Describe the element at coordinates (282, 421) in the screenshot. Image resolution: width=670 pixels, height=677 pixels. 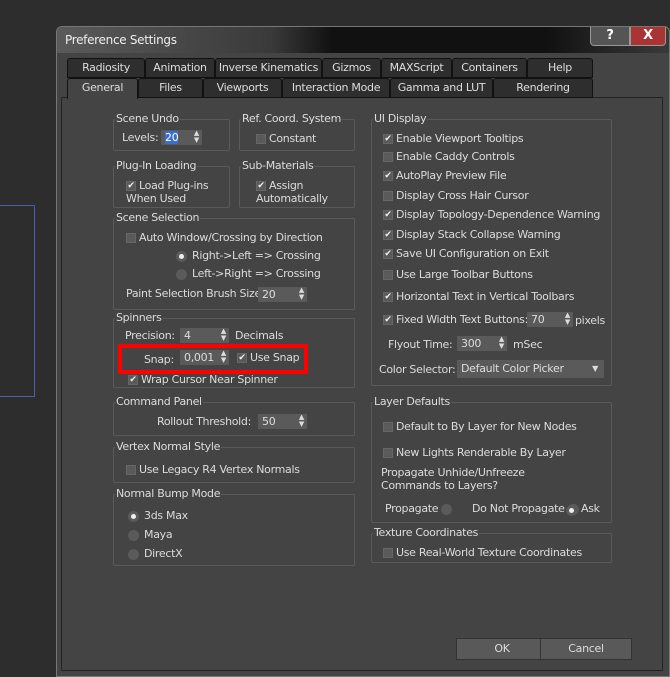
I see `rollout-spinner: 50 ▲ ▼` at that location.